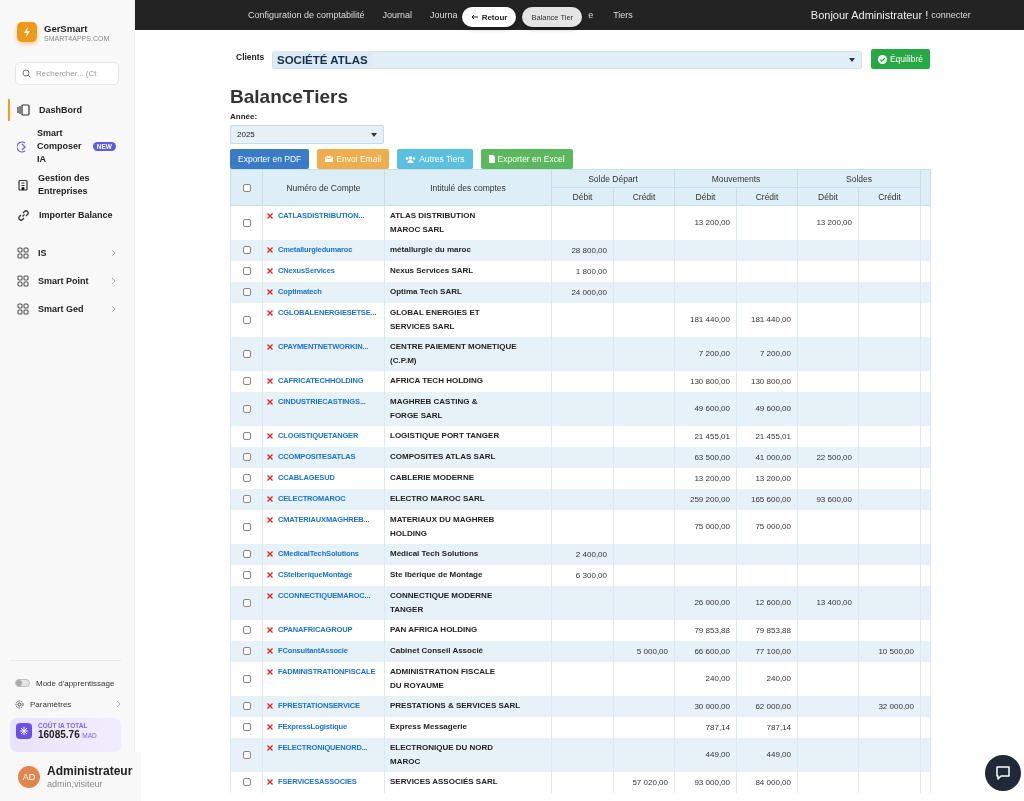  What do you see at coordinates (951, 15) in the screenshot?
I see `logout-link: connecter` at bounding box center [951, 15].